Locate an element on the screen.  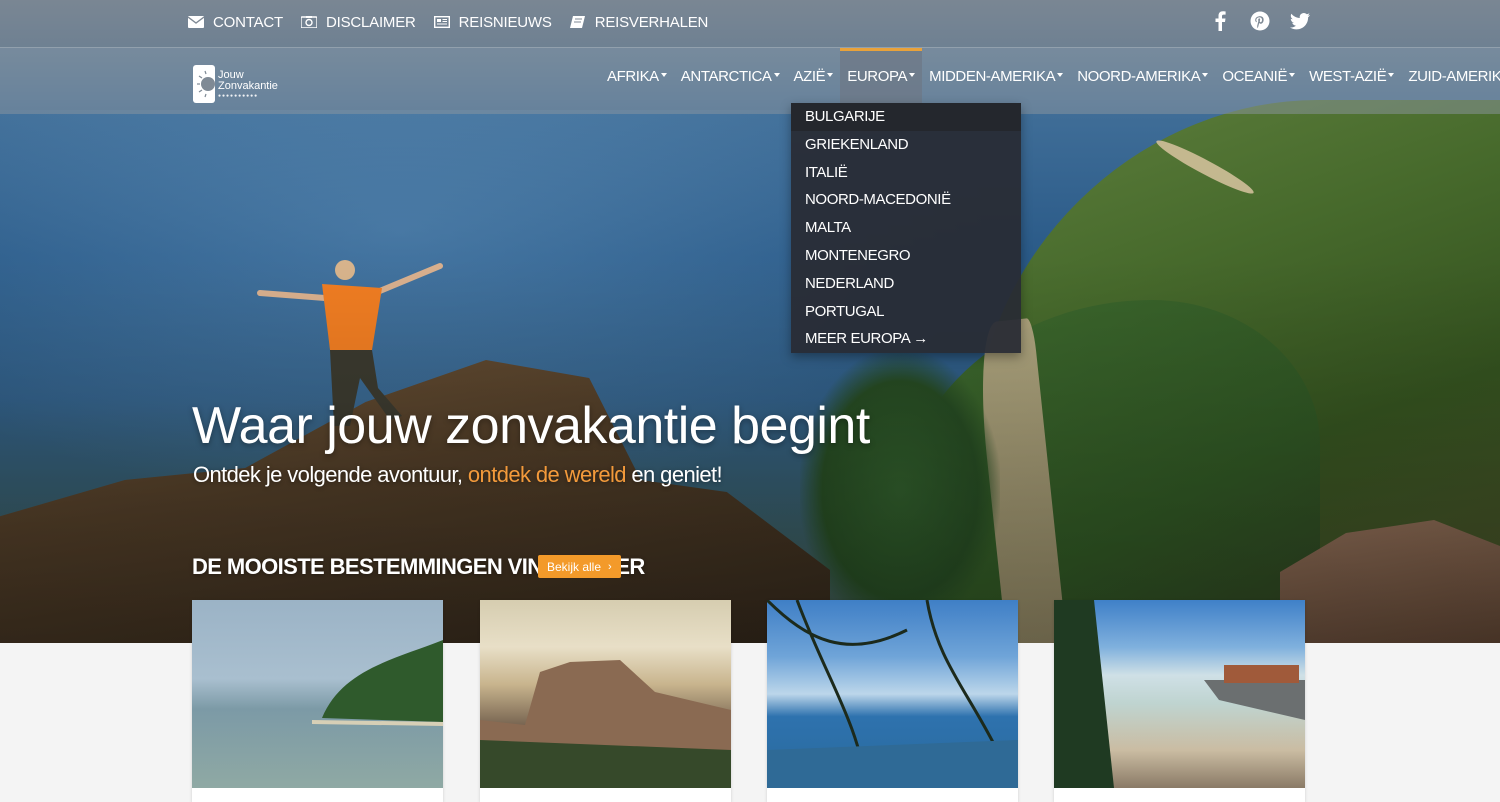
view-all-button: Bekijk alle › is located at coordinates (579, 566).